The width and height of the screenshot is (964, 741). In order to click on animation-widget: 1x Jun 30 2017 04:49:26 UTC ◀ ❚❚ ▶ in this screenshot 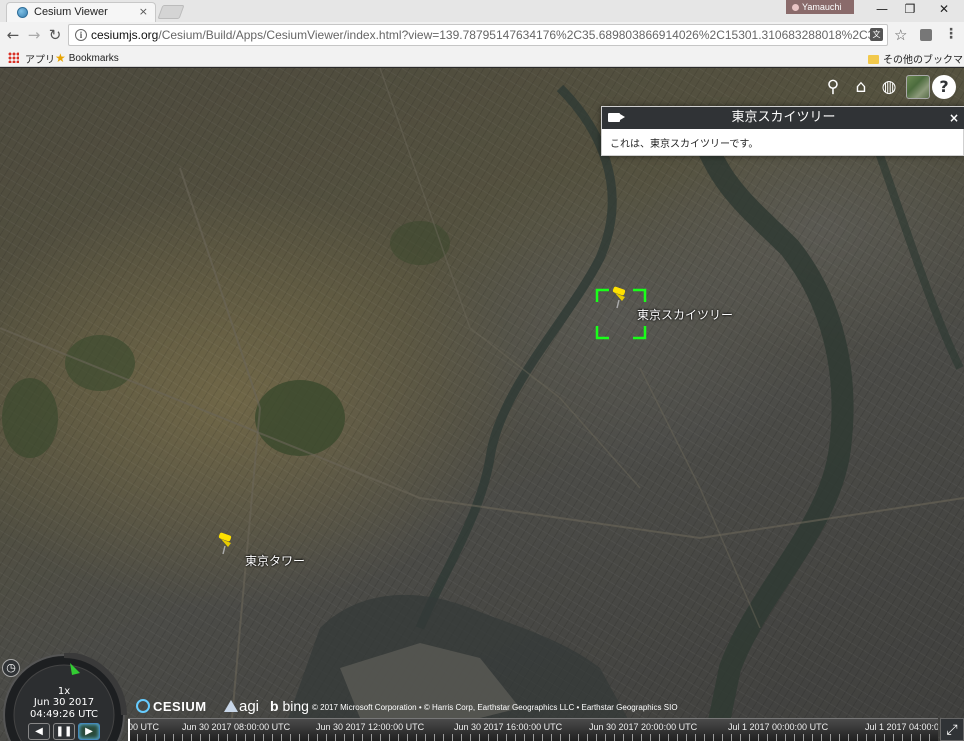, I will do `click(65, 697)`.